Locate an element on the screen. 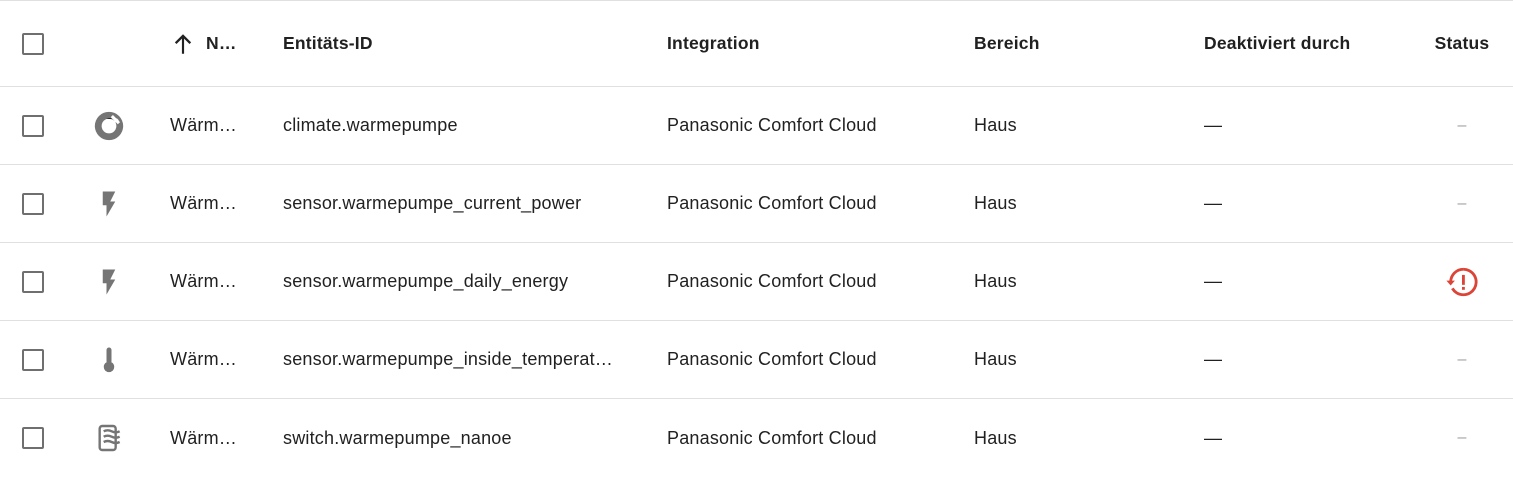 The height and width of the screenshot is (485, 1513). entity-id: sensor.warmepumpe_daily_energy is located at coordinates (426, 281).